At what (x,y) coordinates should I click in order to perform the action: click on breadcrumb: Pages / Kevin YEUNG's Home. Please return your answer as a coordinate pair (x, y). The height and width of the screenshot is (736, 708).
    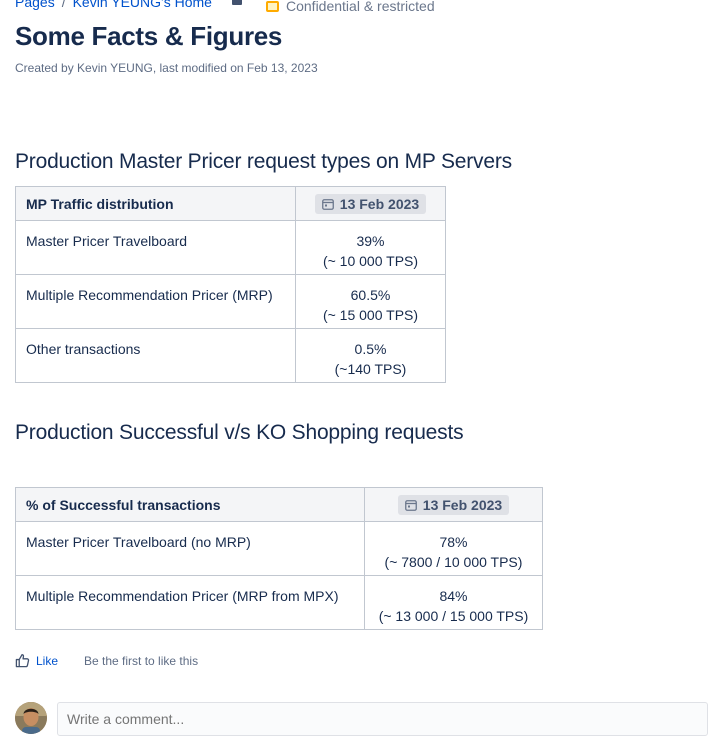
    Looking at the image, I should click on (113, 6).